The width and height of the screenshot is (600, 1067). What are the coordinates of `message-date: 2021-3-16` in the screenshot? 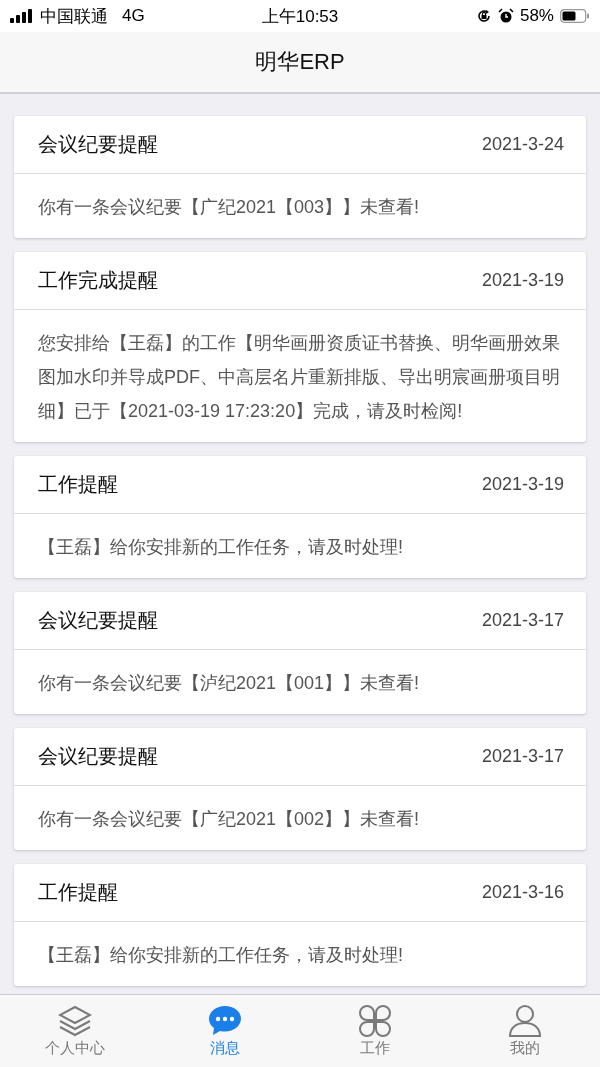 It's located at (522, 892).